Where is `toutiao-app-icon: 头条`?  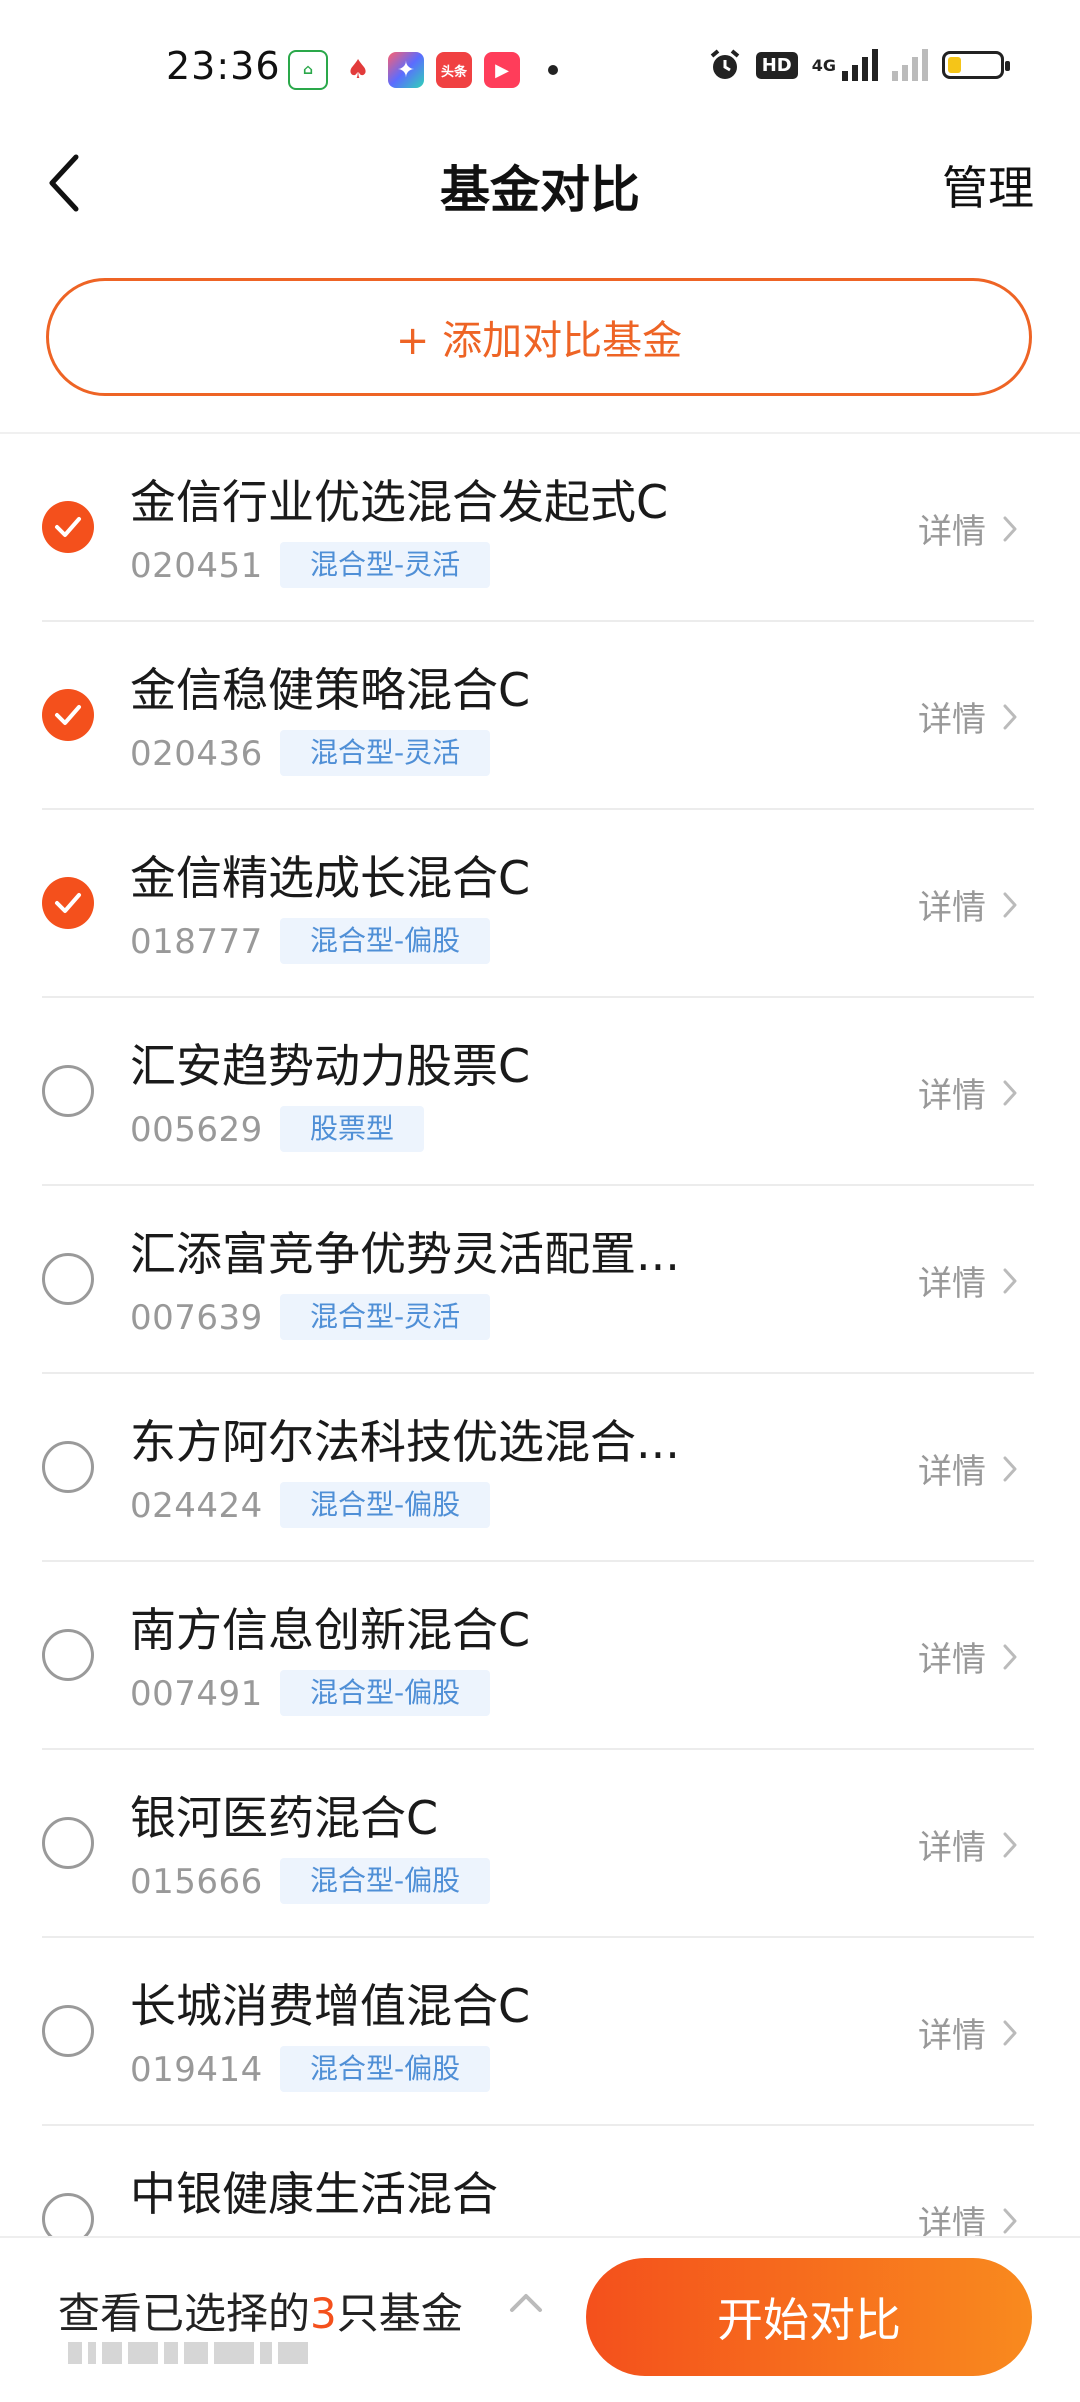
toutiao-app-icon: 头条 is located at coordinates (454, 70).